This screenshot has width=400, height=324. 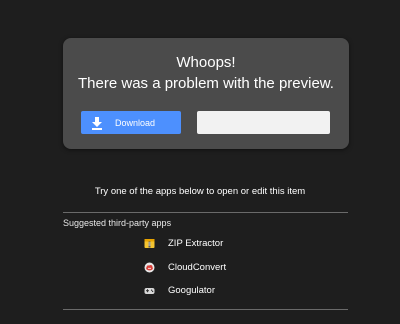 What do you see at coordinates (197, 267) in the screenshot?
I see `app-name: CloudConvert` at bounding box center [197, 267].